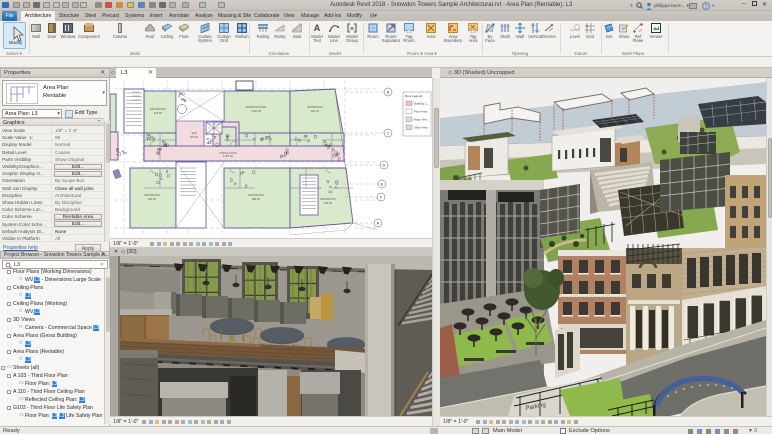 Image resolution: width=772 pixels, height=434 pixels. I want to click on svg-text: Rent Legend, so click(414, 96).